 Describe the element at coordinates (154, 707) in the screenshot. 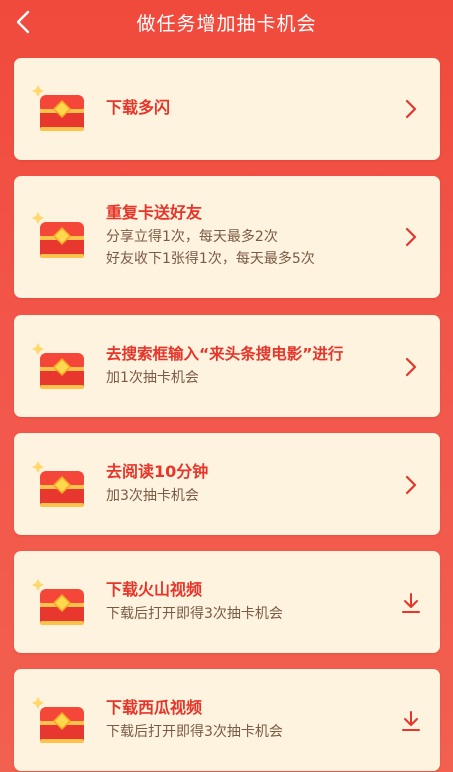

I see `task-title: 下载西瓜视频` at that location.